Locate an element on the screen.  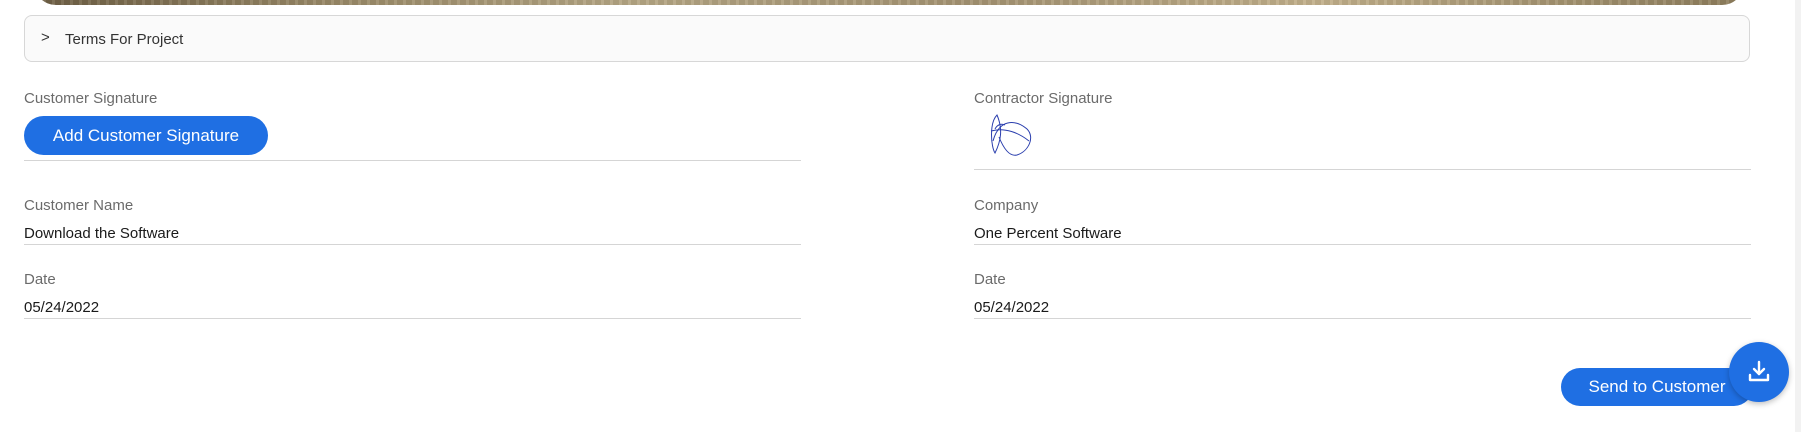
chevron-right-icon: > is located at coordinates (45, 37).